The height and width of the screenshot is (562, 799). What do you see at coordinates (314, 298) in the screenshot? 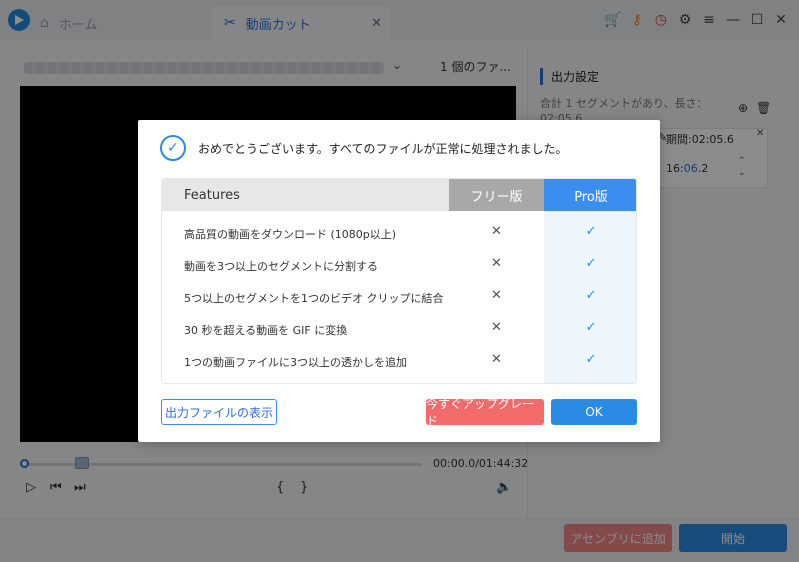
I see `feature-label: 5つ以上のセグメントを1つのビデオ クリップに結合` at bounding box center [314, 298].